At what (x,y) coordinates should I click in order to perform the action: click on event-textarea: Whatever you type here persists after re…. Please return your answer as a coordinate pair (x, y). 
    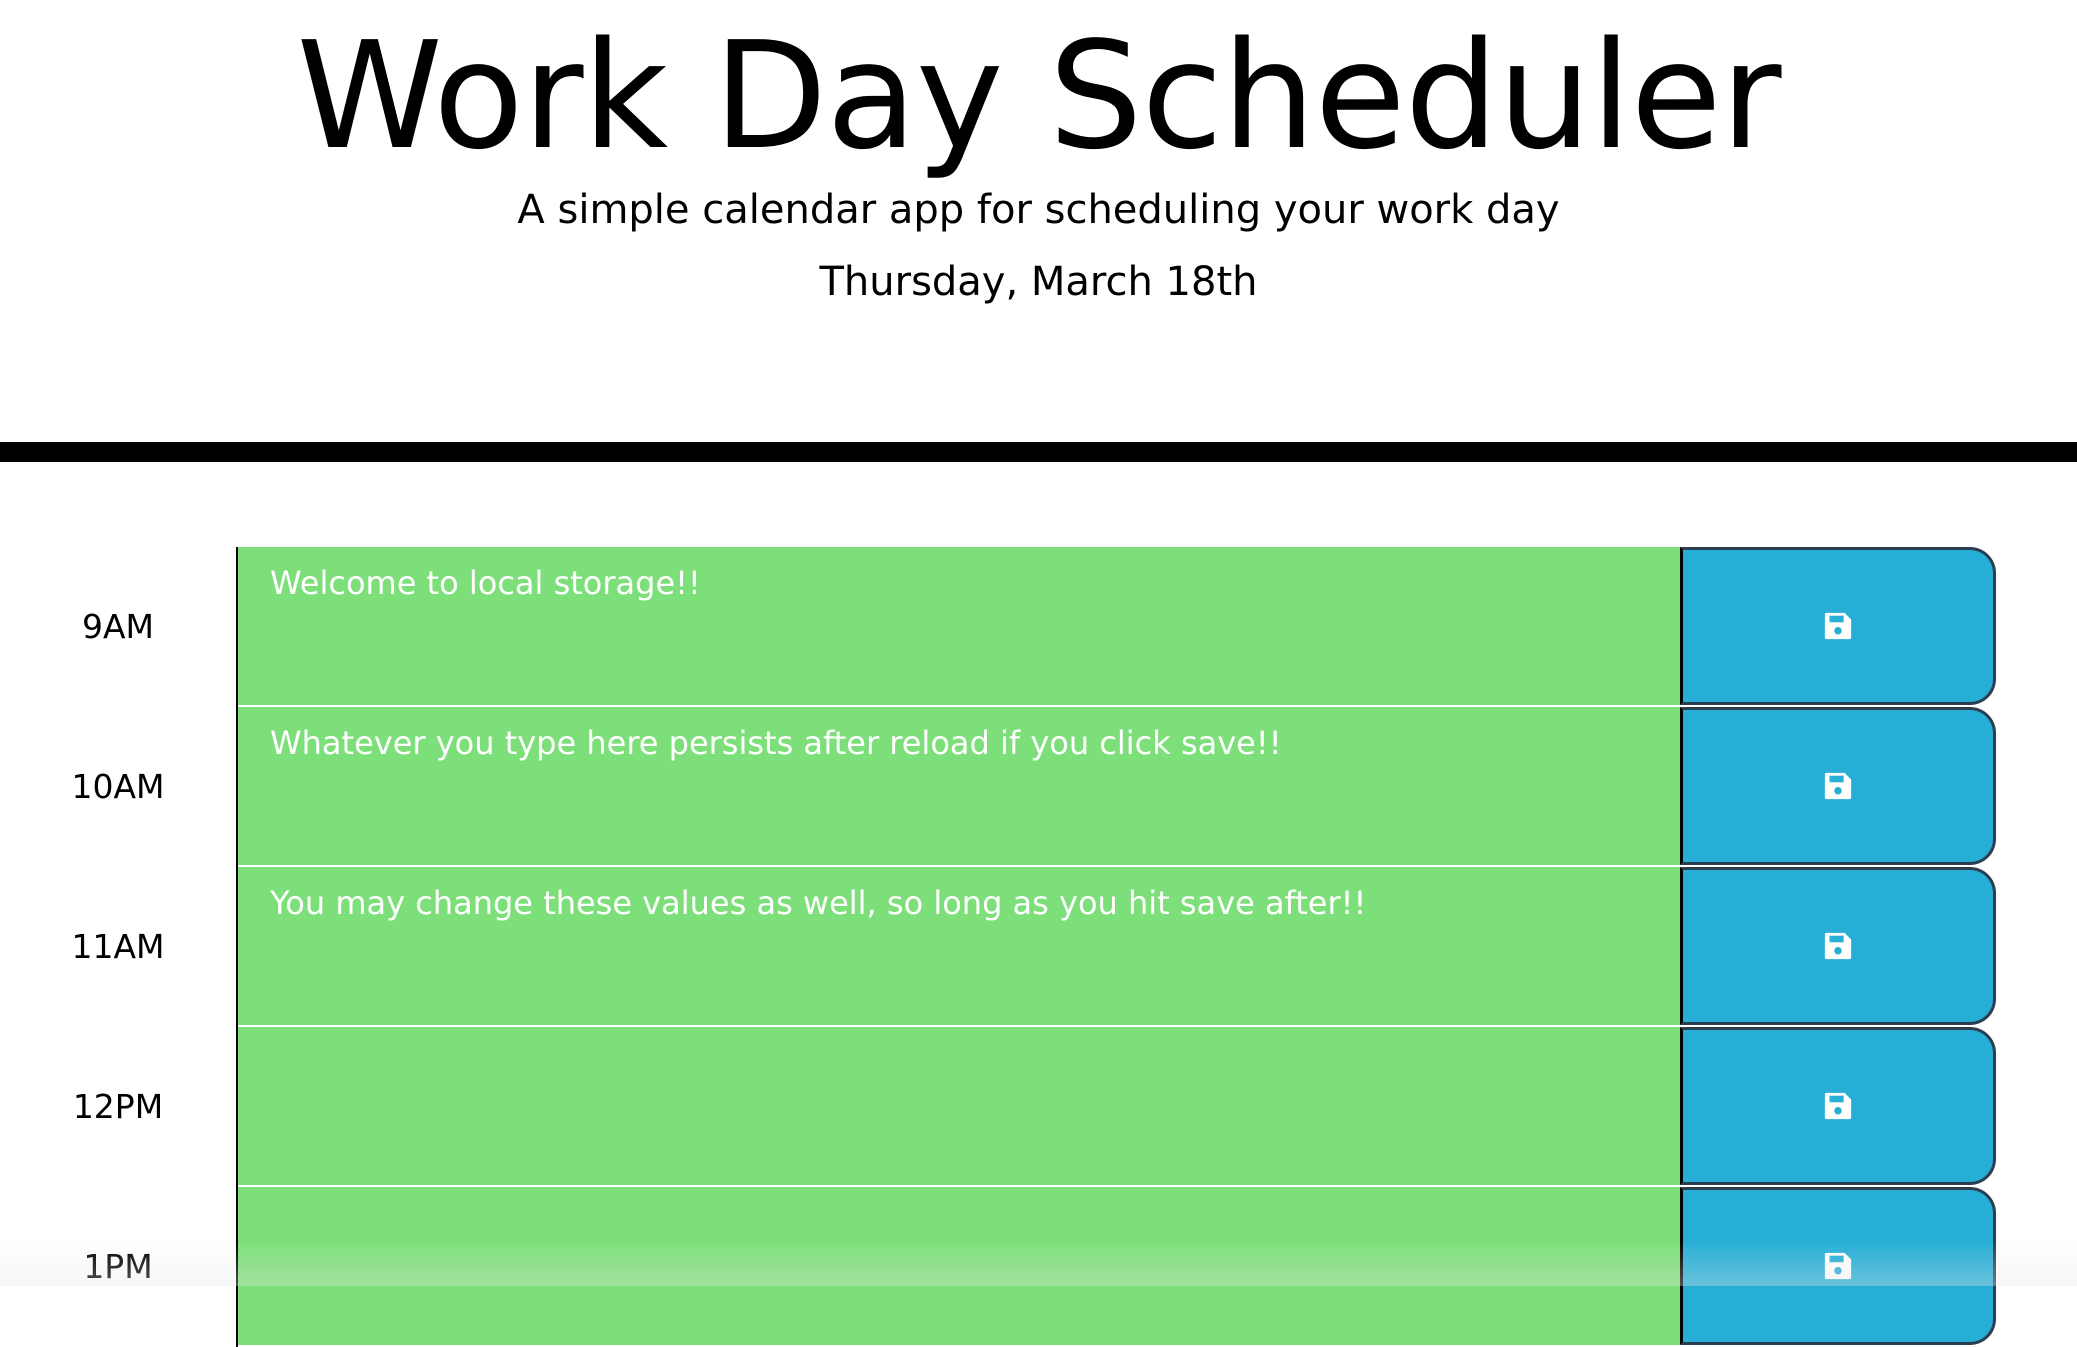
    Looking at the image, I should click on (959, 787).